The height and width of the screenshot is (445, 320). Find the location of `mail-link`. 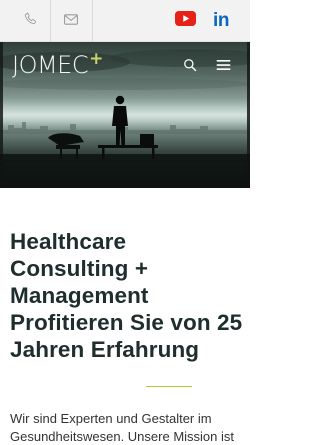

mail-link is located at coordinates (71, 21).